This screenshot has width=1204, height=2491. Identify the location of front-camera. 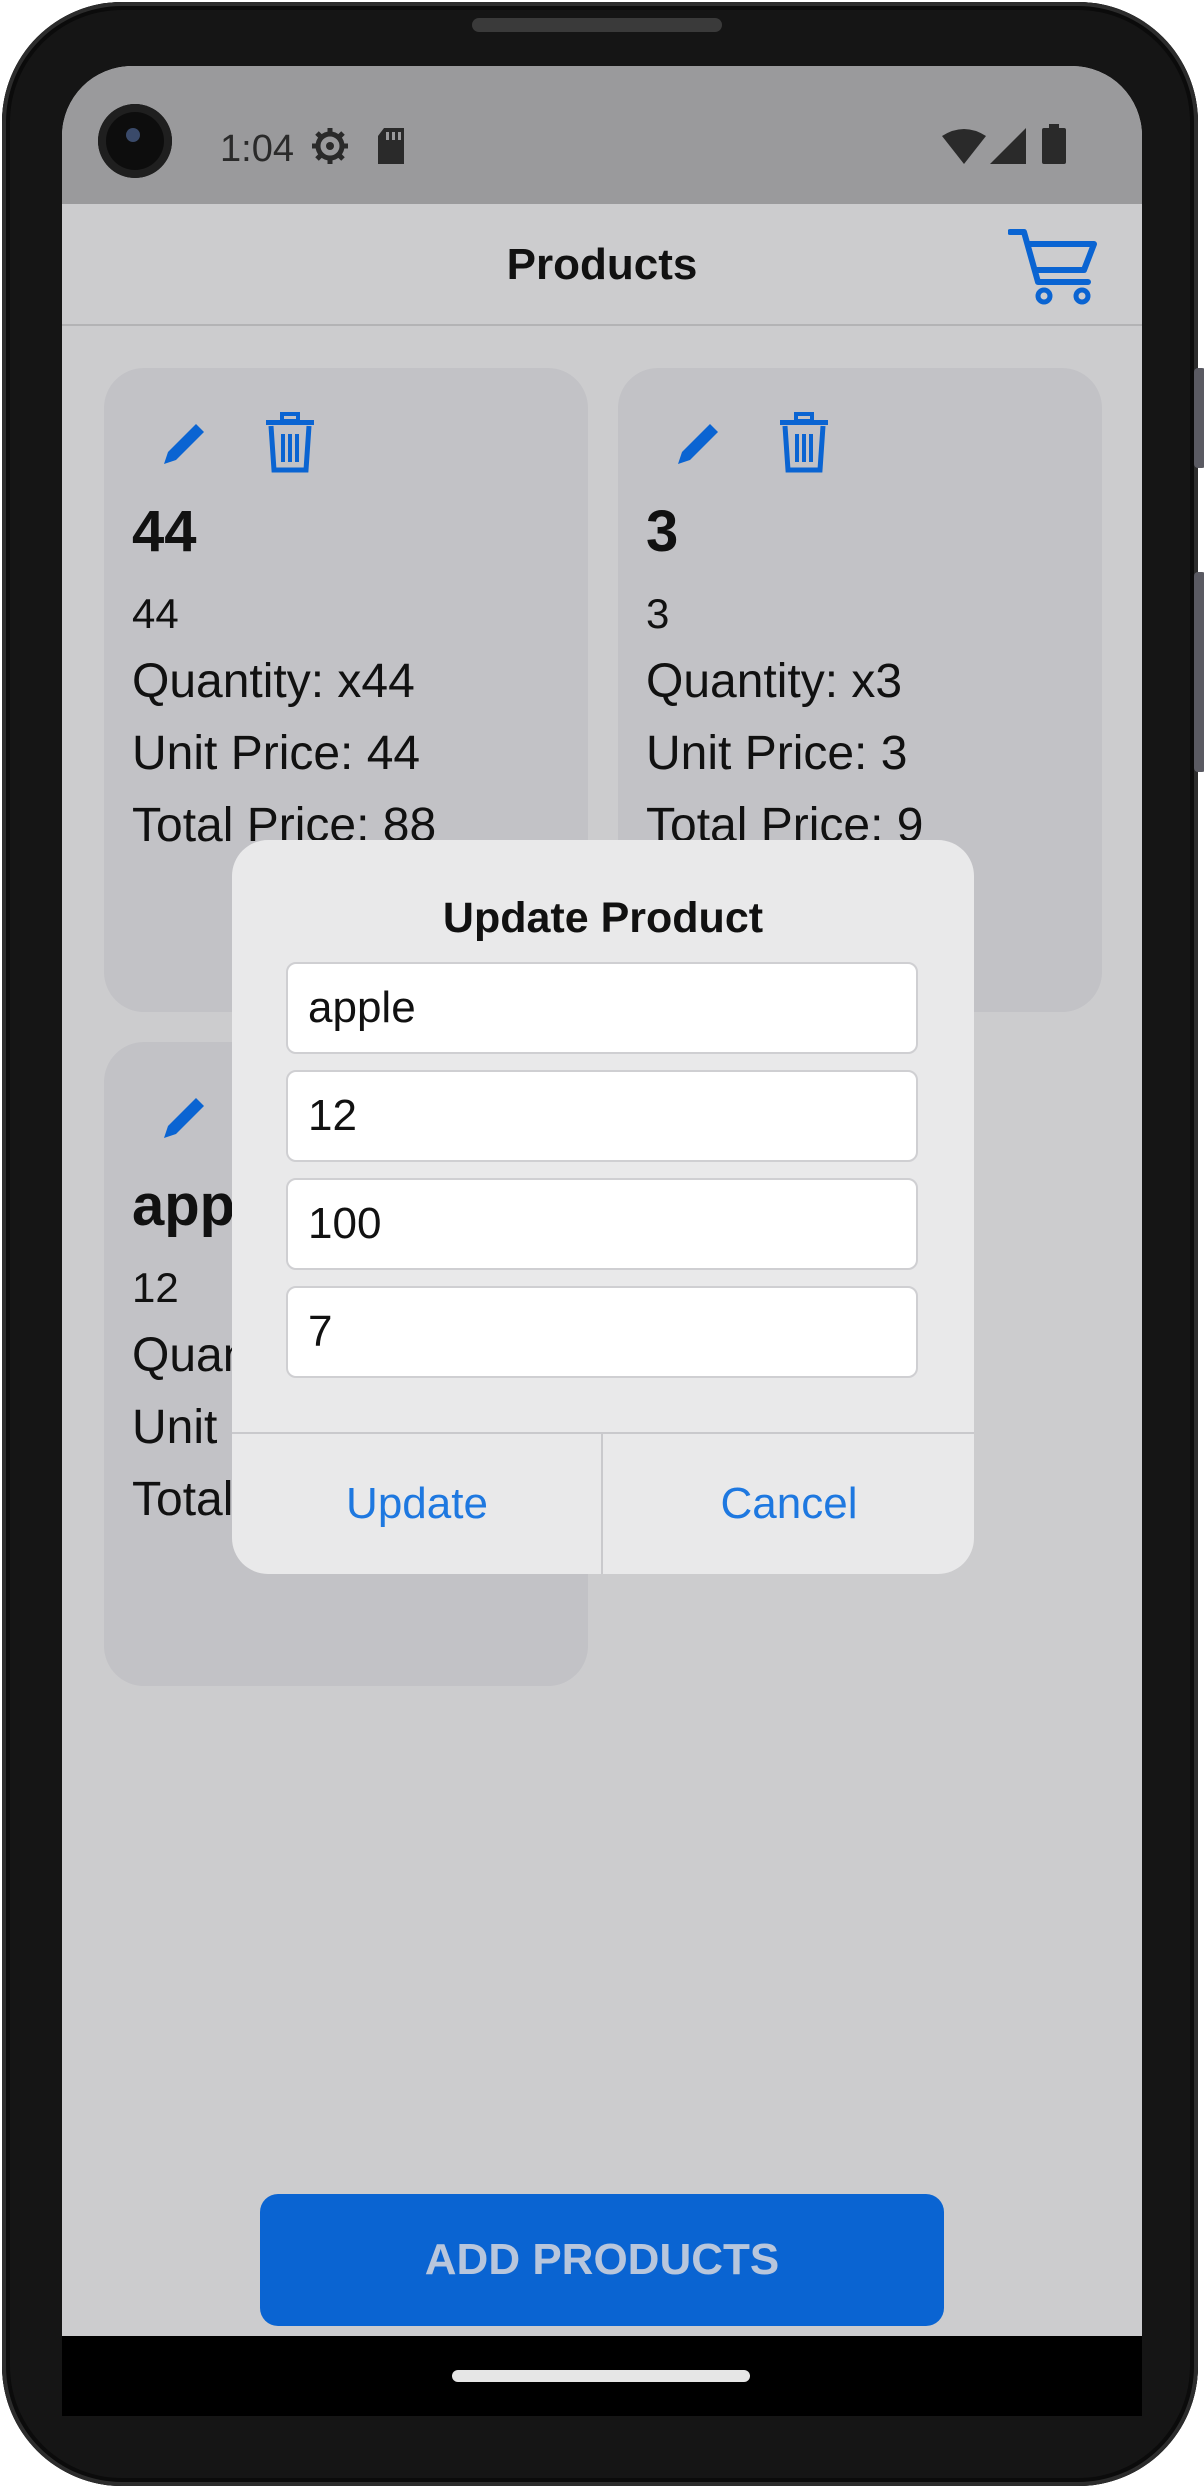
(135, 141).